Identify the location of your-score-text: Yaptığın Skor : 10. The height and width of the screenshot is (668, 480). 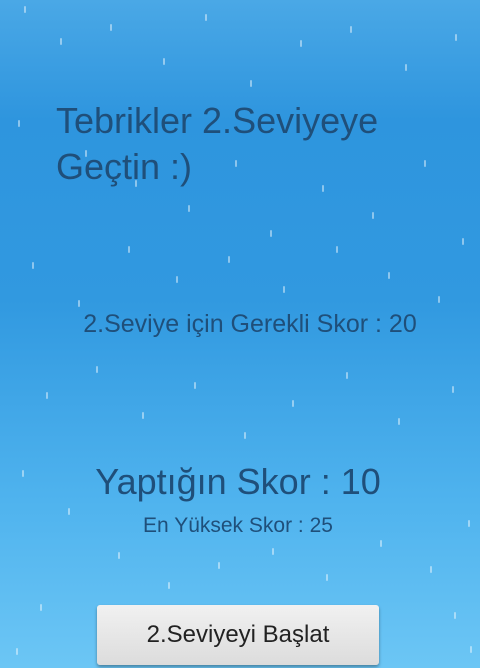
(238, 481).